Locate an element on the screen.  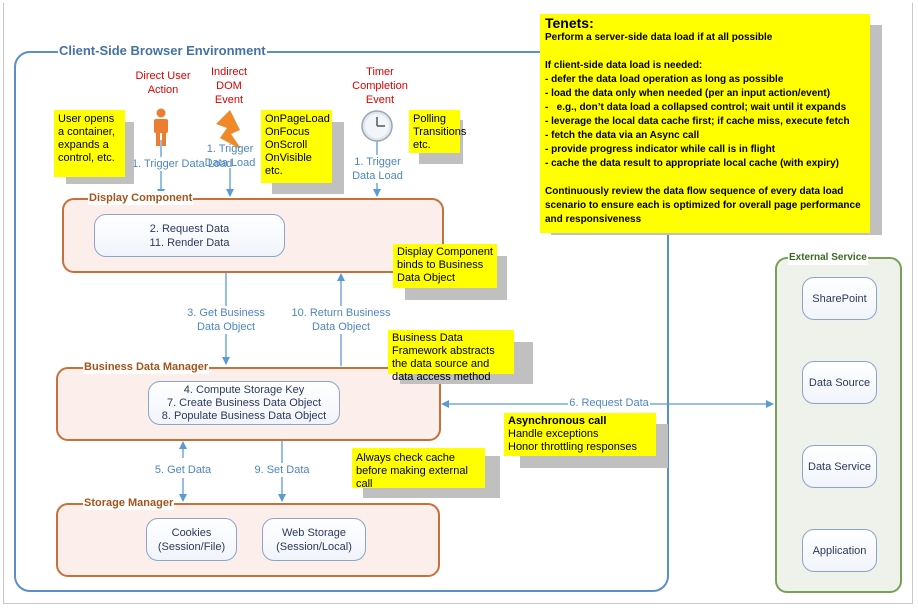
async-title: Asynchronous call is located at coordinates (557, 421).